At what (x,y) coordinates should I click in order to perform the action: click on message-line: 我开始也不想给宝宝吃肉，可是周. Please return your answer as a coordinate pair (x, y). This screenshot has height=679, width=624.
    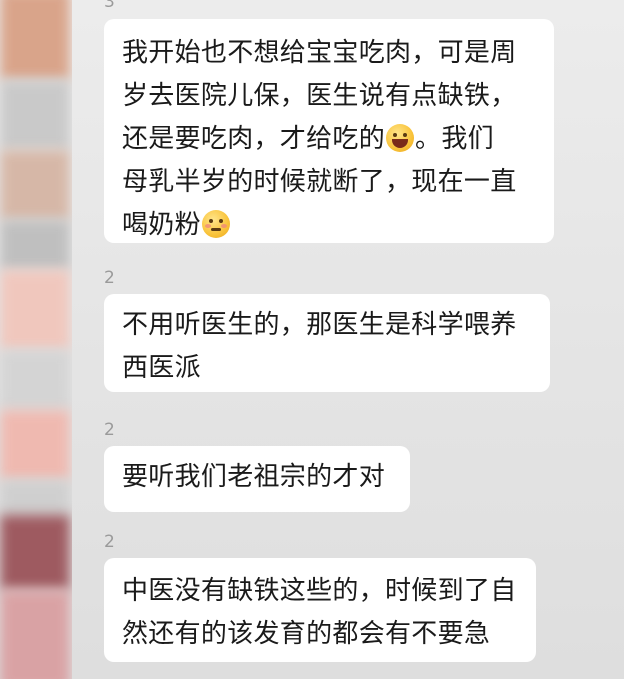
    Looking at the image, I should click on (319, 53).